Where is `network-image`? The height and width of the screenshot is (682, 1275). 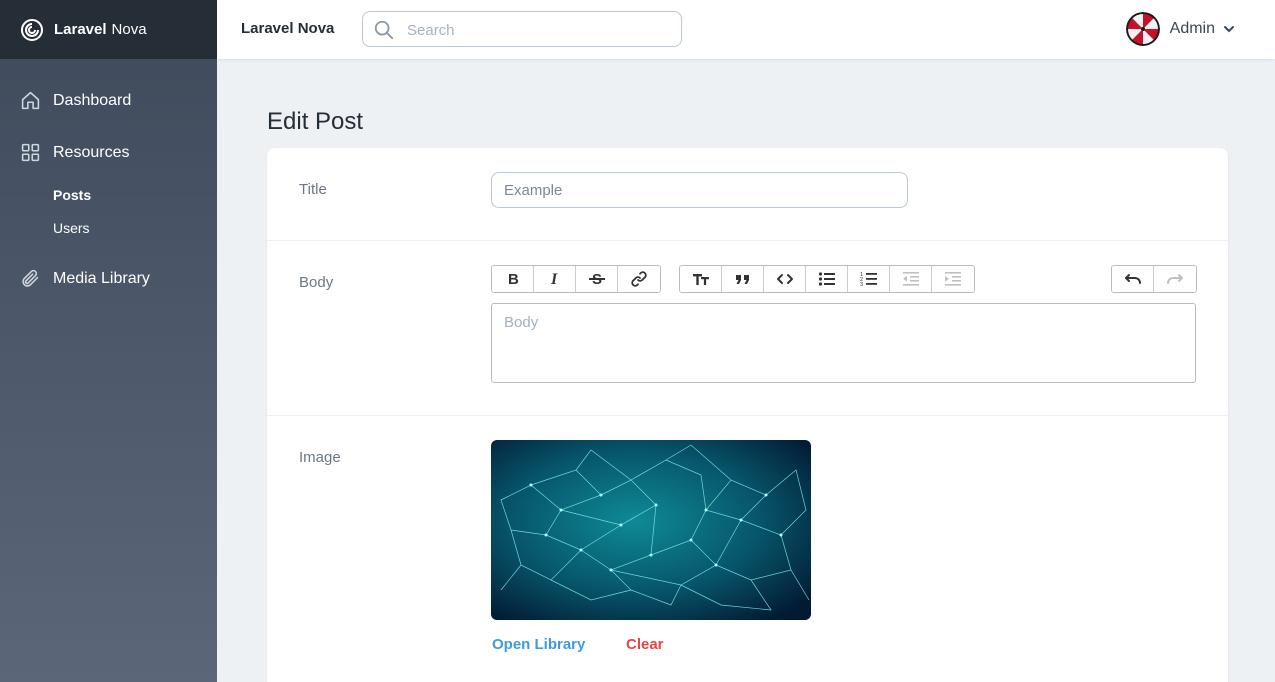
network-image is located at coordinates (651, 530).